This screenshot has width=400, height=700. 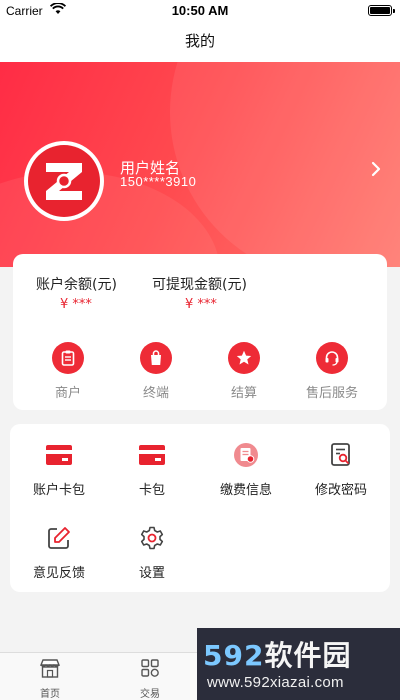 What do you see at coordinates (332, 371) in the screenshot?
I see `menu-item-after-sales: 售后服务` at bounding box center [332, 371].